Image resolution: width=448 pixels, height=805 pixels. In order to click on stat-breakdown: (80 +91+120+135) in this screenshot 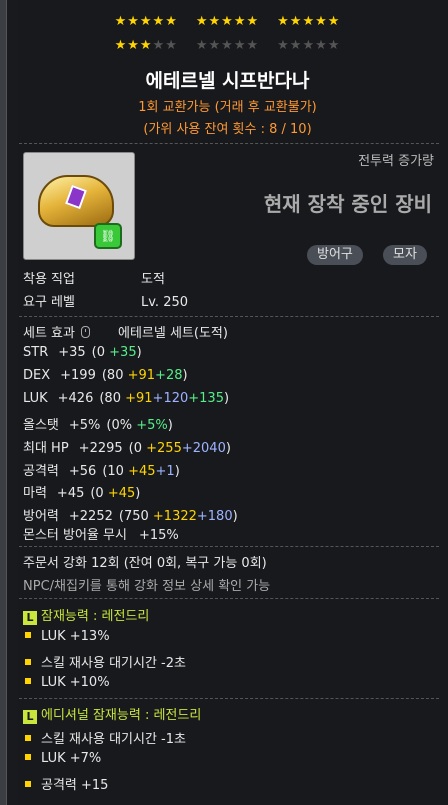, I will do `click(164, 398)`.